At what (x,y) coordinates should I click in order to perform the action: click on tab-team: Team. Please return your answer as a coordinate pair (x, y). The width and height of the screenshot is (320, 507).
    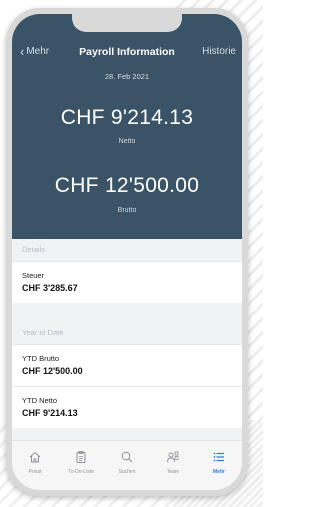
    Looking at the image, I should click on (173, 465).